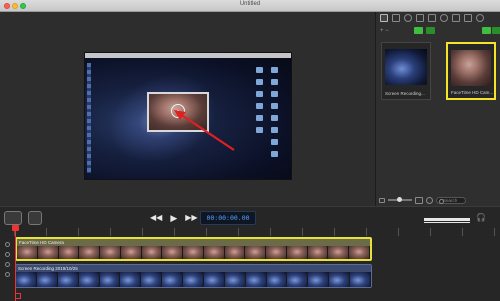 The image size is (500, 301). Describe the element at coordinates (15, 264) in the screenshot. I see `playhead` at that location.